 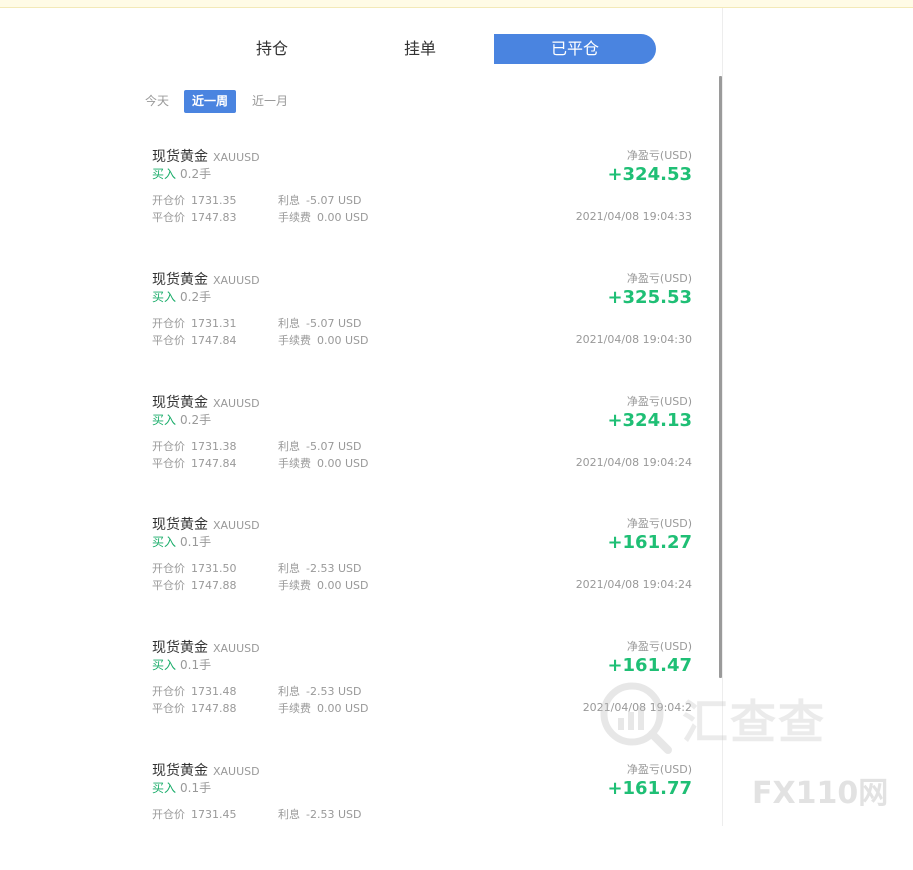 I want to click on open-price-value: 1731.50, so click(x=214, y=568).